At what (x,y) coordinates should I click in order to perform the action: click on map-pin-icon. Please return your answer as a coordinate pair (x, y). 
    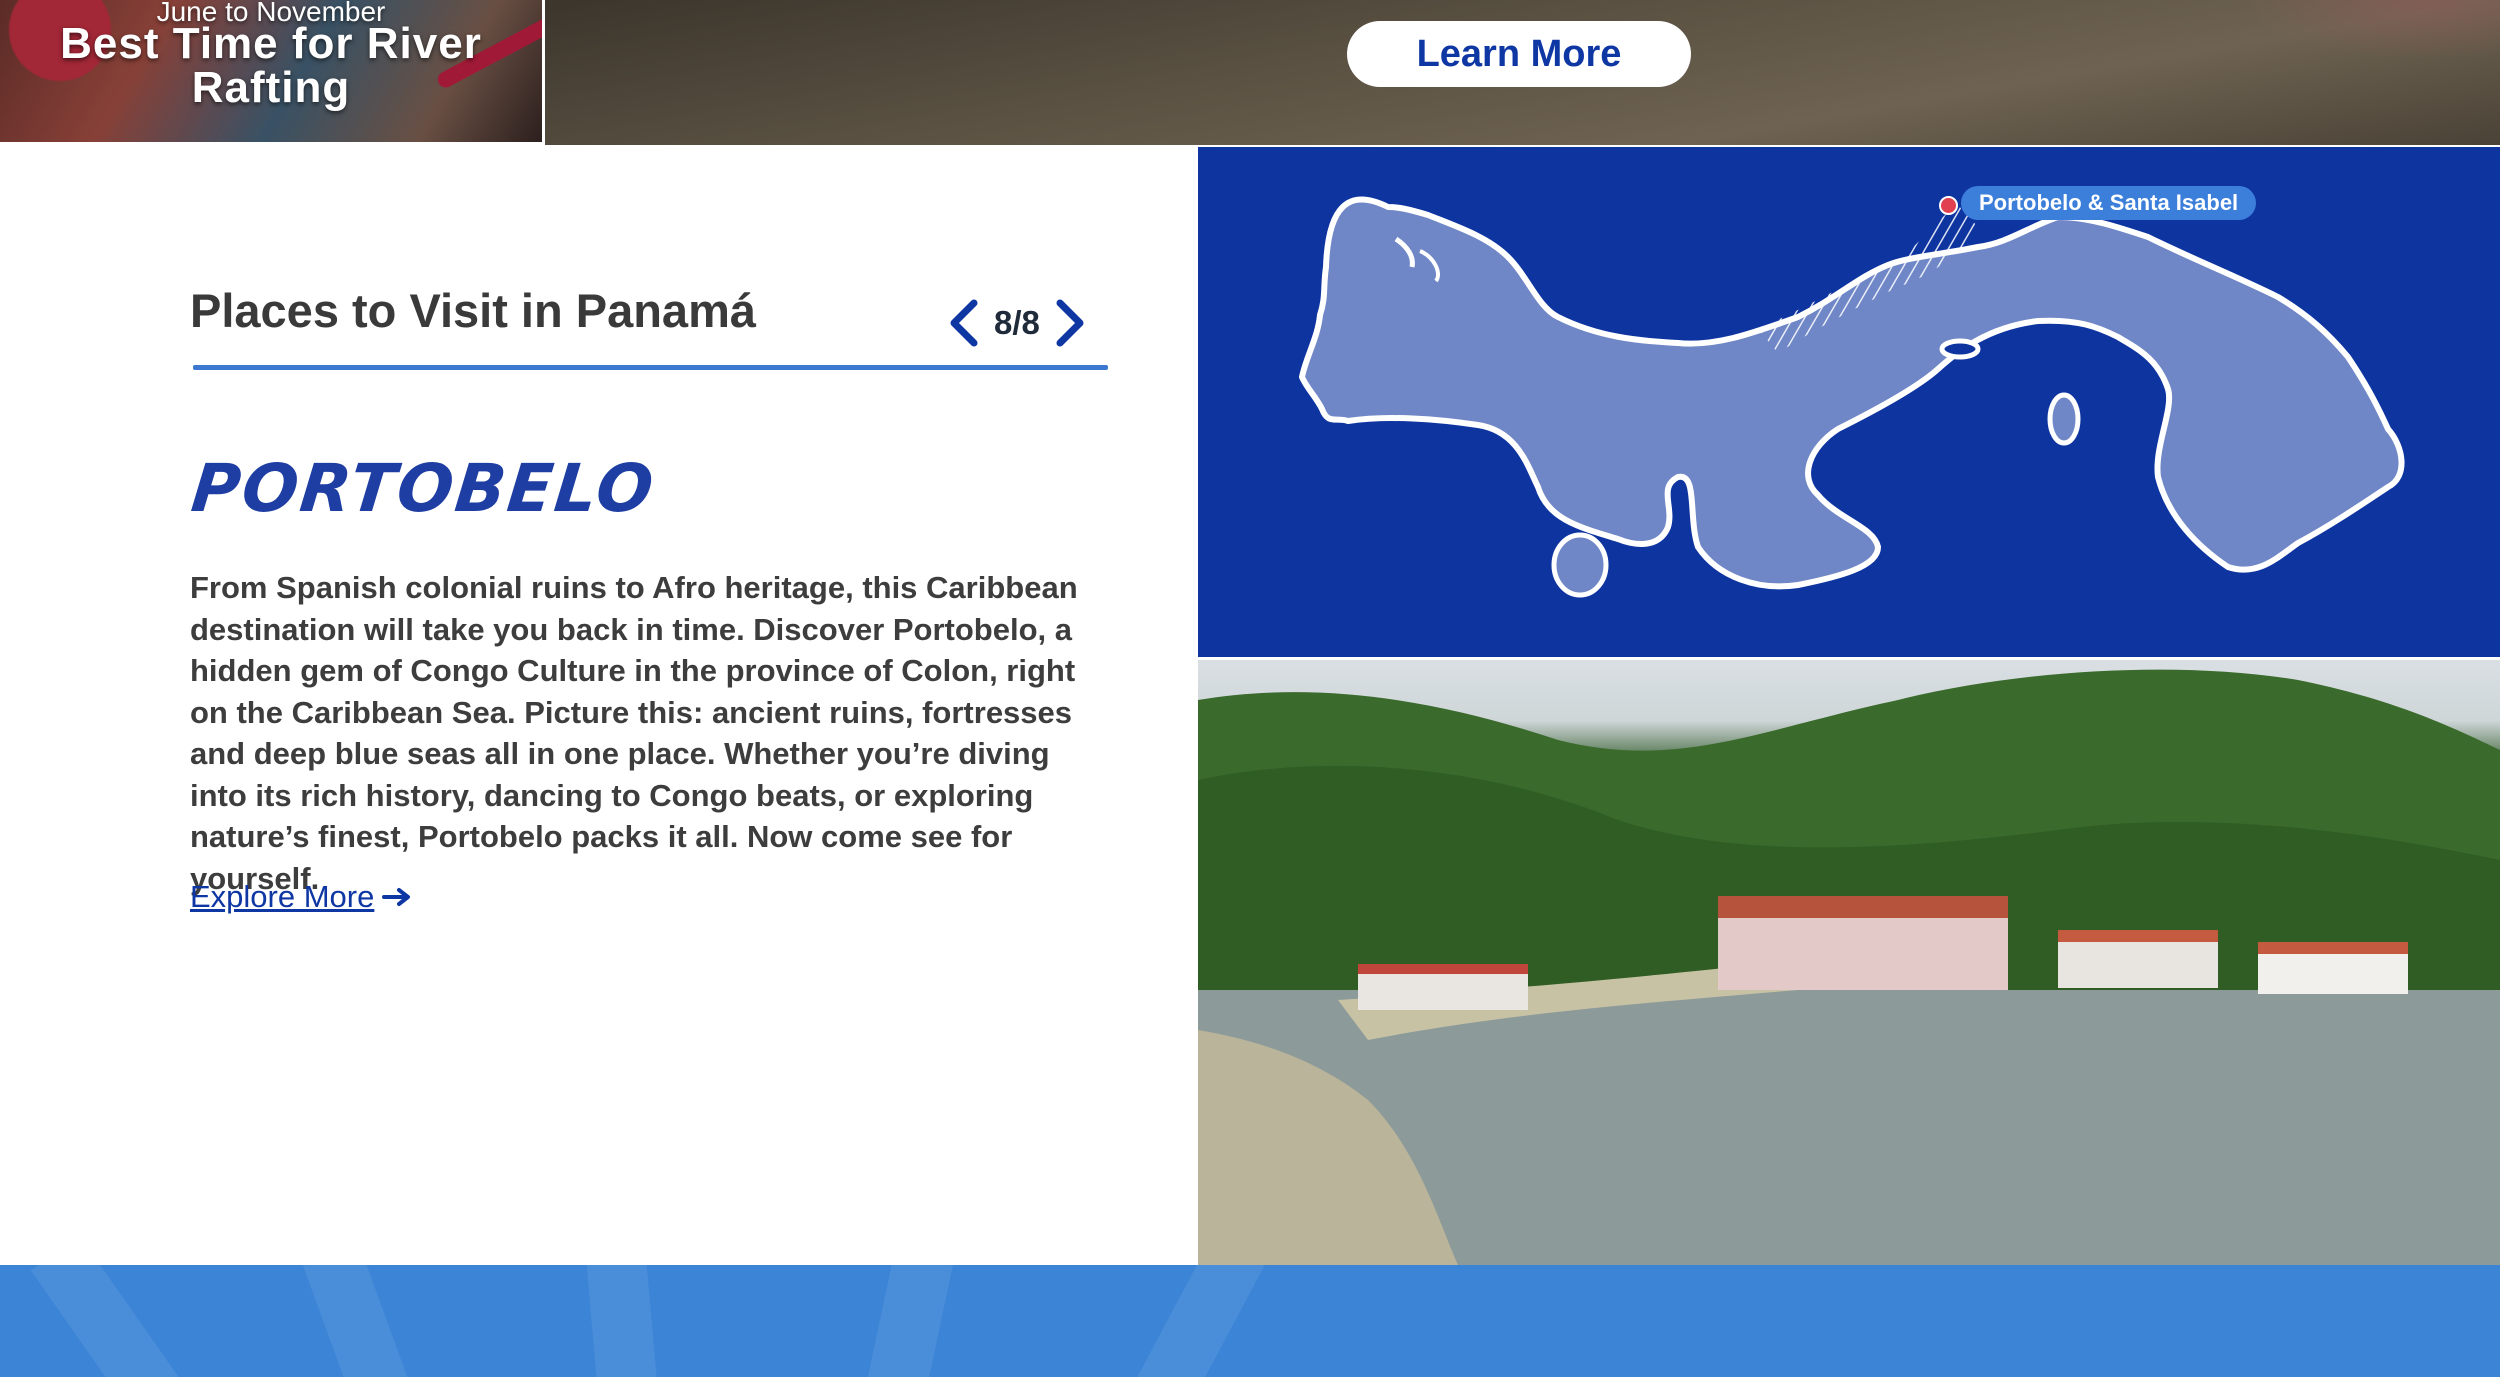
    Looking at the image, I should click on (1948, 205).